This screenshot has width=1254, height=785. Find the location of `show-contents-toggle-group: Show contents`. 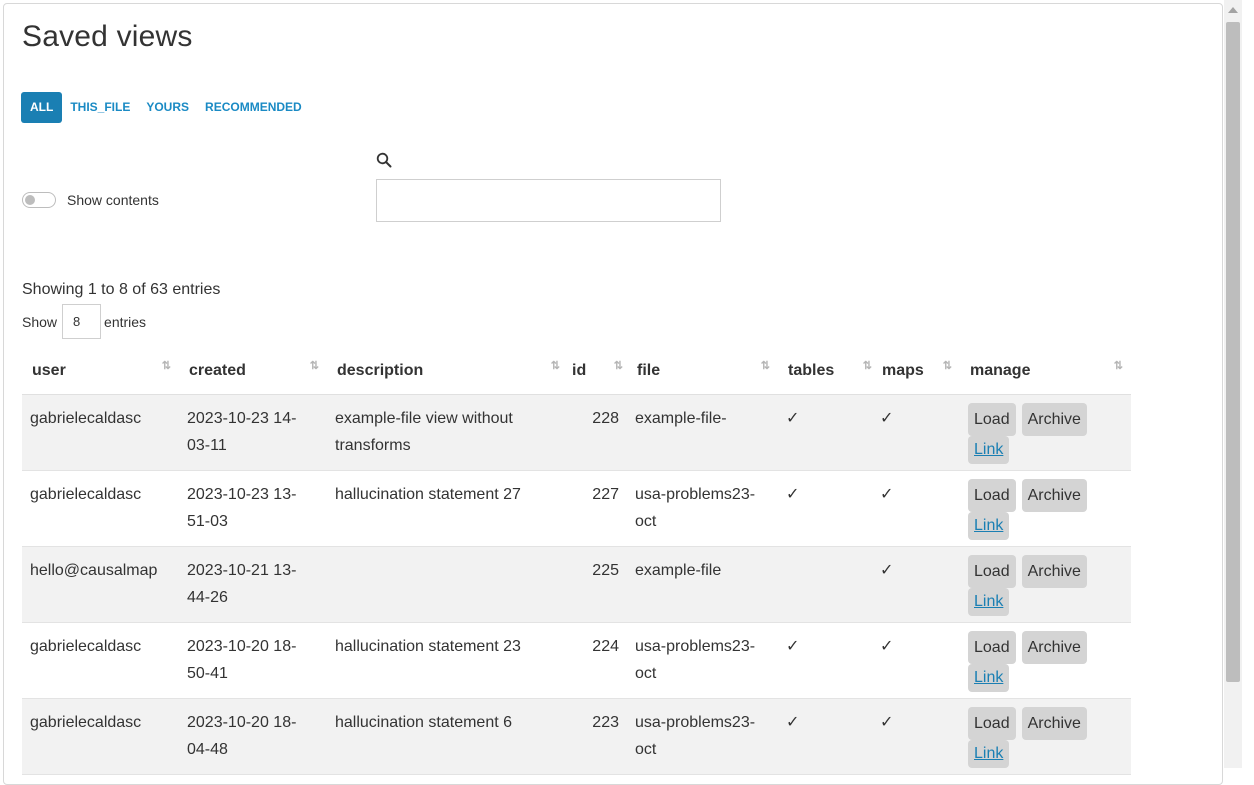

show-contents-toggle-group: Show contents is located at coordinates (90, 200).